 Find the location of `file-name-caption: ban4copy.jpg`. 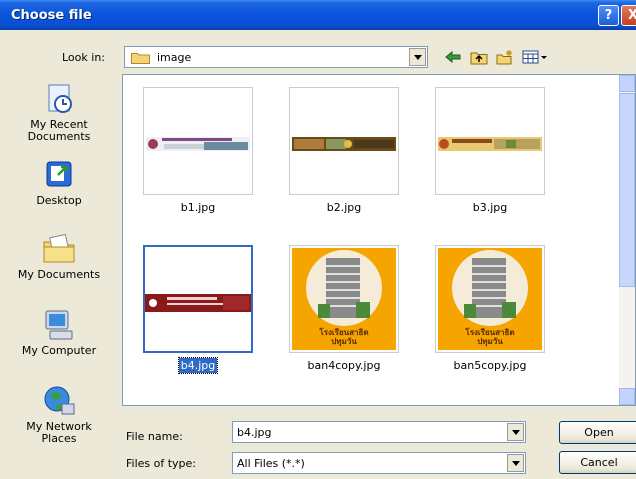

file-name-caption: ban4copy.jpg is located at coordinates (344, 365).